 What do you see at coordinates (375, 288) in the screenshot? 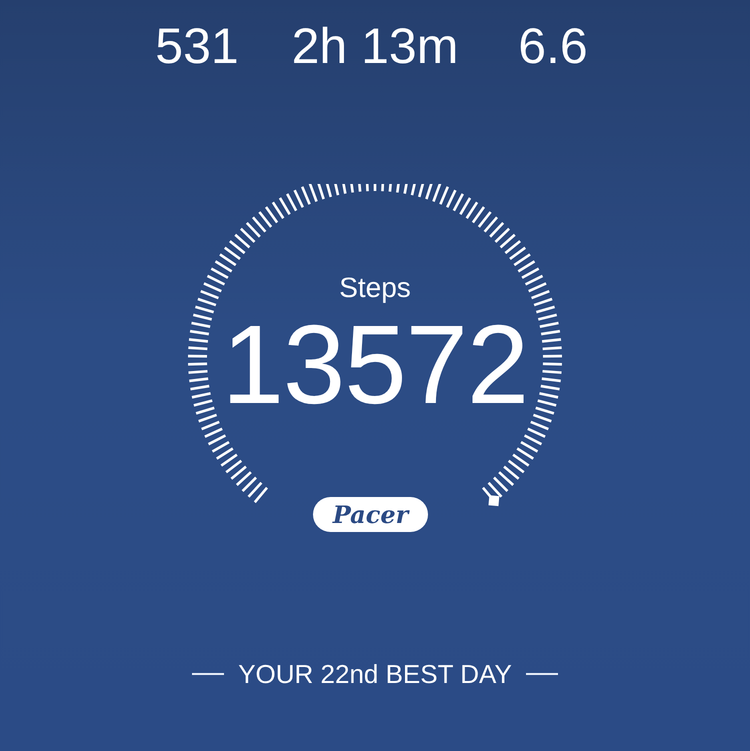
I see `steps-label: Steps` at bounding box center [375, 288].